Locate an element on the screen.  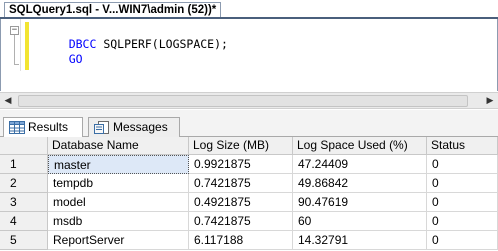
code-line-2: GO is located at coordinates (62, 59).